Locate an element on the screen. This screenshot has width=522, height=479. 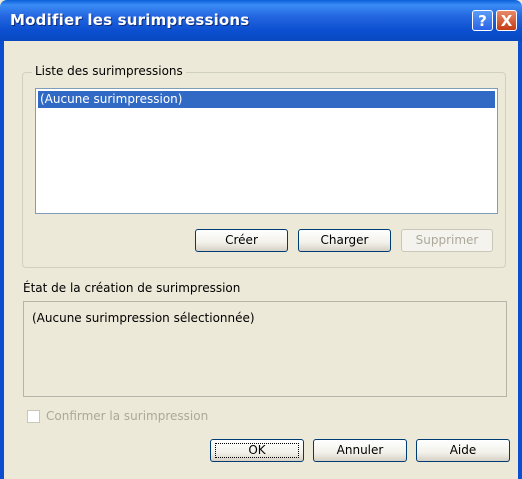
overlay-list-legend: Liste des surimpressions is located at coordinates (109, 71).